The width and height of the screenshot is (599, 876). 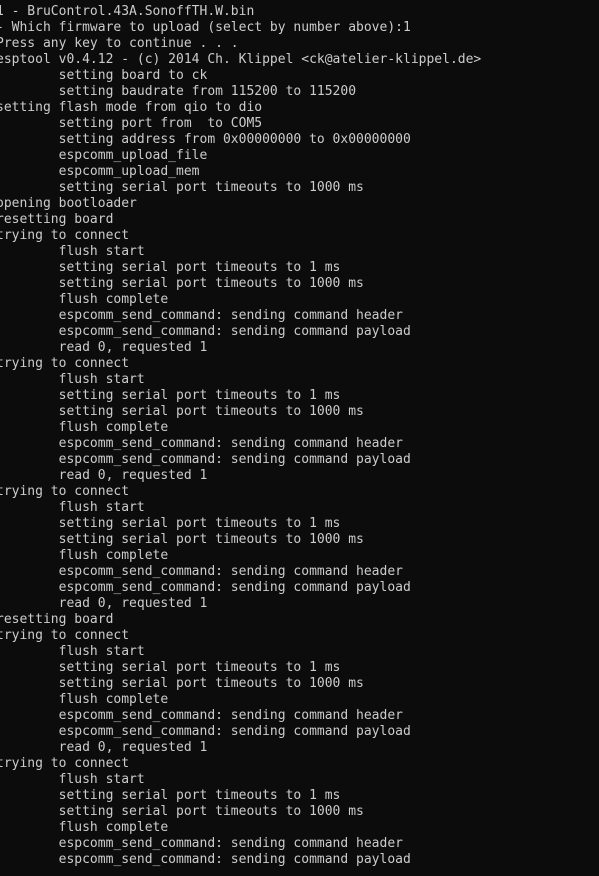 What do you see at coordinates (100, 171) in the screenshot?
I see `console-line: espcomm_upload_mem` at bounding box center [100, 171].